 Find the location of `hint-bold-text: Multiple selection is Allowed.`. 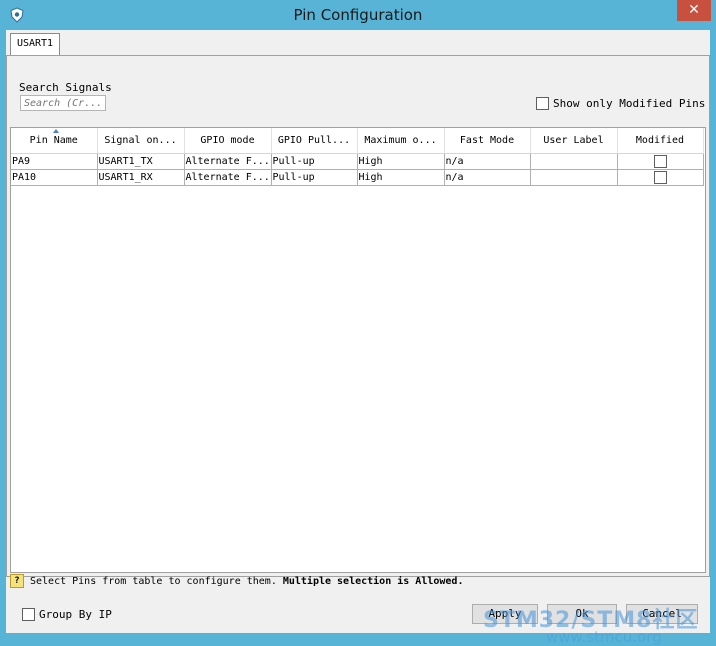

hint-bold-text: Multiple selection is Allowed. is located at coordinates (373, 581).